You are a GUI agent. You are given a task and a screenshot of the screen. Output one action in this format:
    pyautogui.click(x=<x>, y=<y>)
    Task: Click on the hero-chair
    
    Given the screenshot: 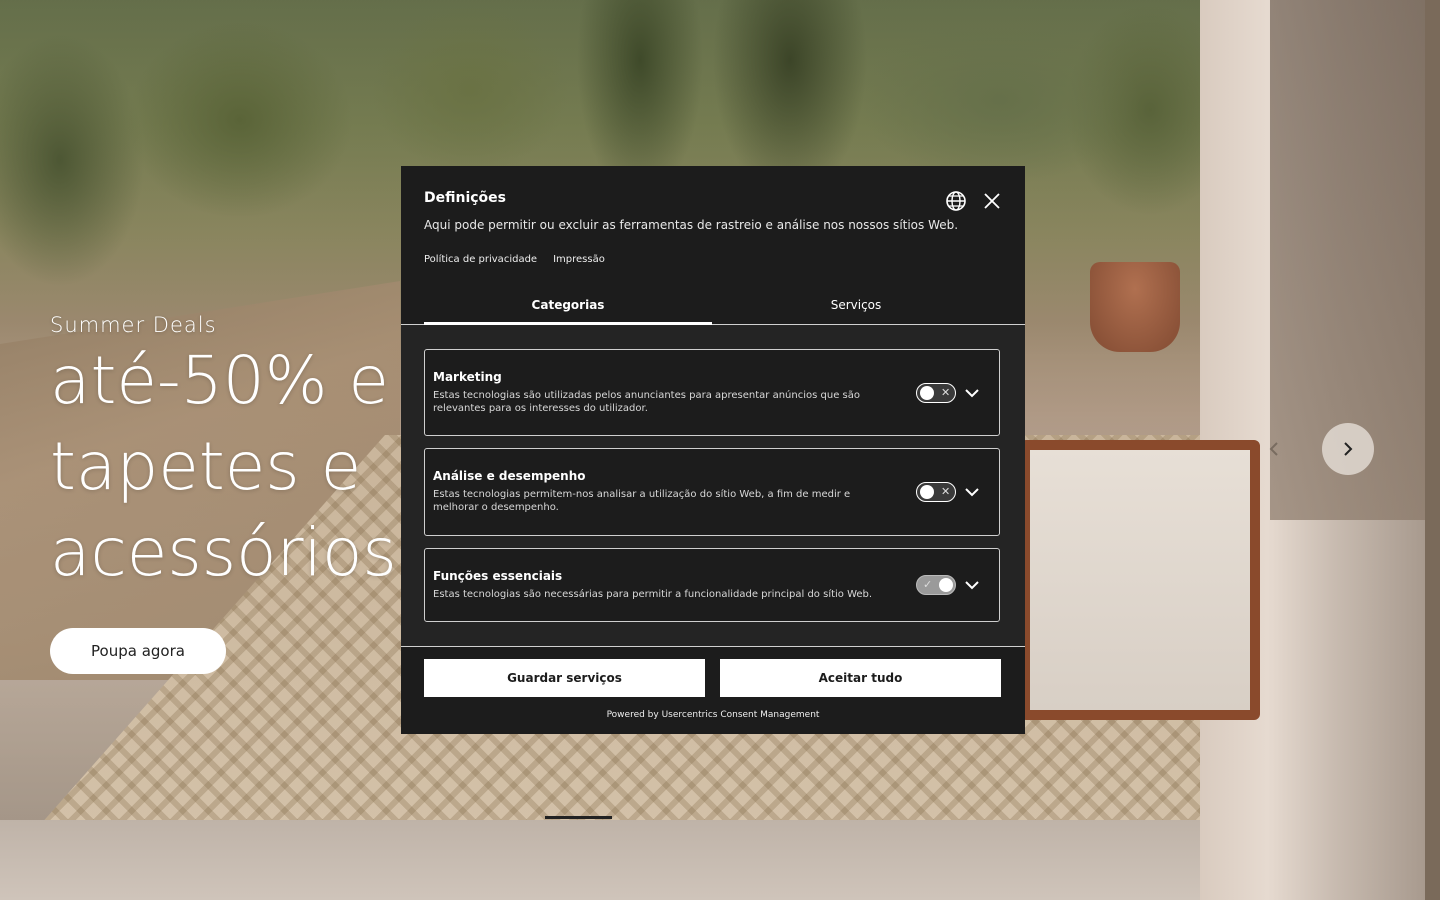 What is the action you would take?
    pyautogui.click(x=1140, y=580)
    